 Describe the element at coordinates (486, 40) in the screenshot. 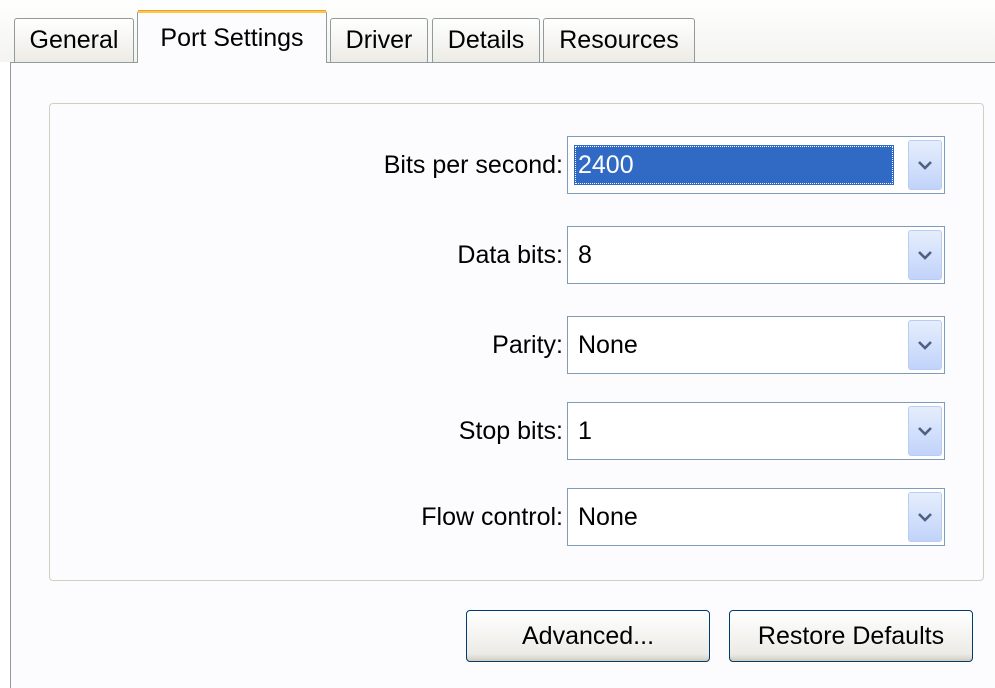

I see `tab-details: Details` at that location.